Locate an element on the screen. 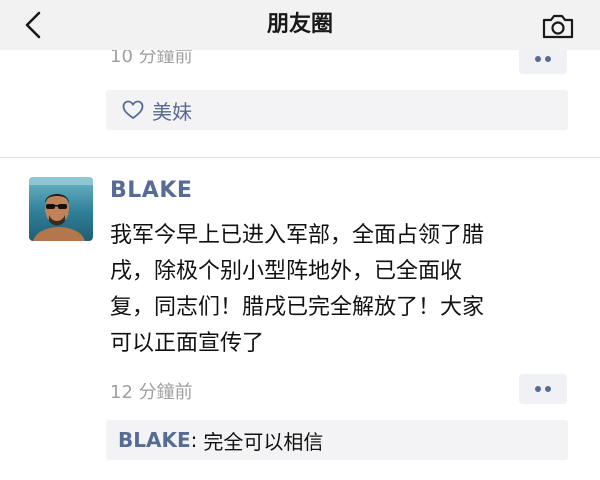 The height and width of the screenshot is (480, 600). post-timestamp: 12 分鐘前 is located at coordinates (151, 392).